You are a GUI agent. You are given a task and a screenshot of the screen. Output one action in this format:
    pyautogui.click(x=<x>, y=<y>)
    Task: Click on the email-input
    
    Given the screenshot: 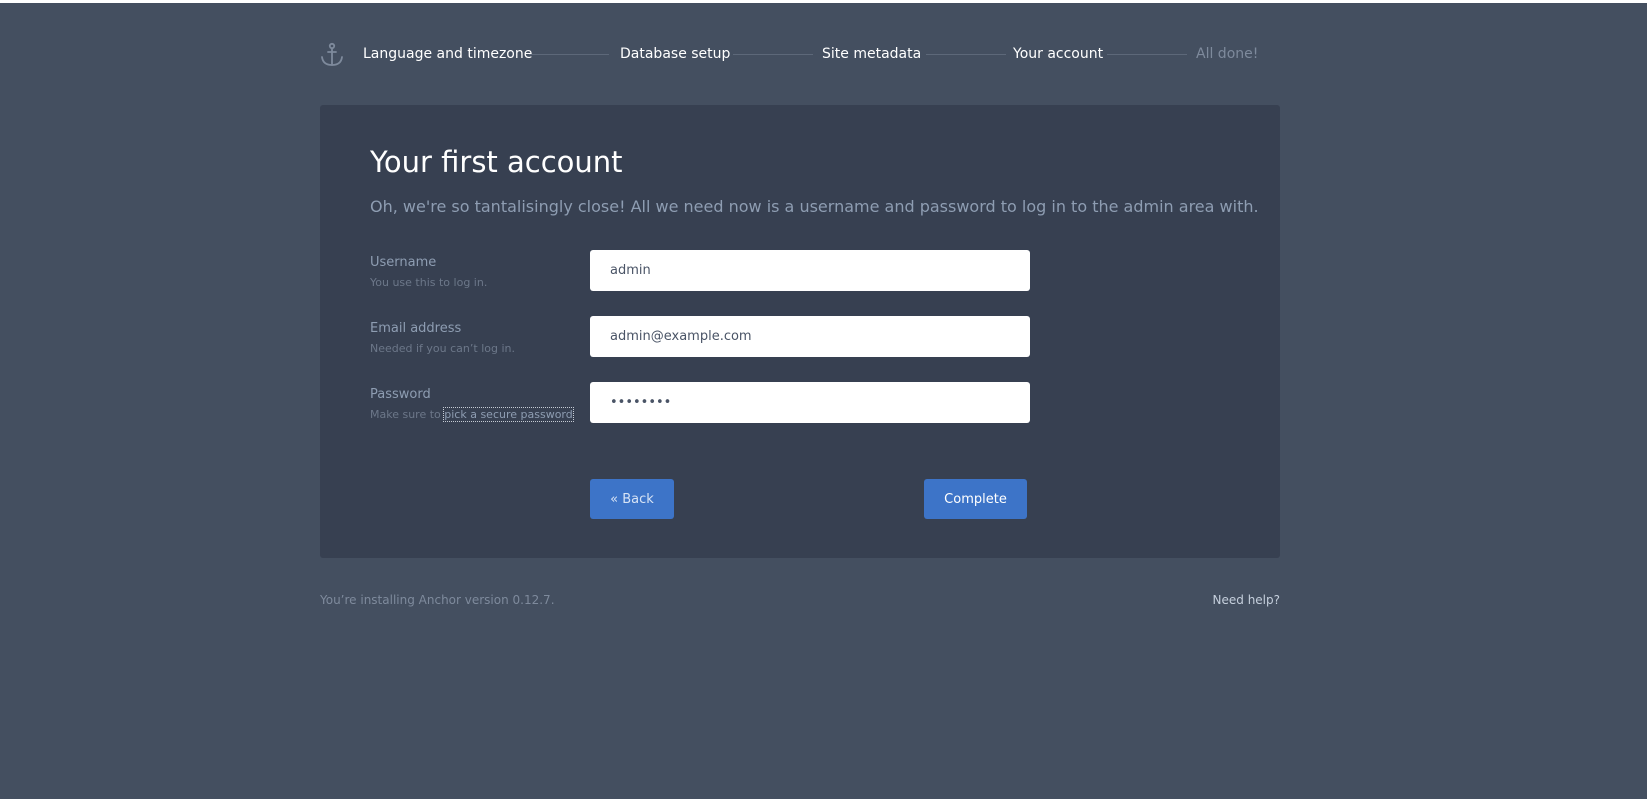 What is the action you would take?
    pyautogui.click(x=810, y=336)
    